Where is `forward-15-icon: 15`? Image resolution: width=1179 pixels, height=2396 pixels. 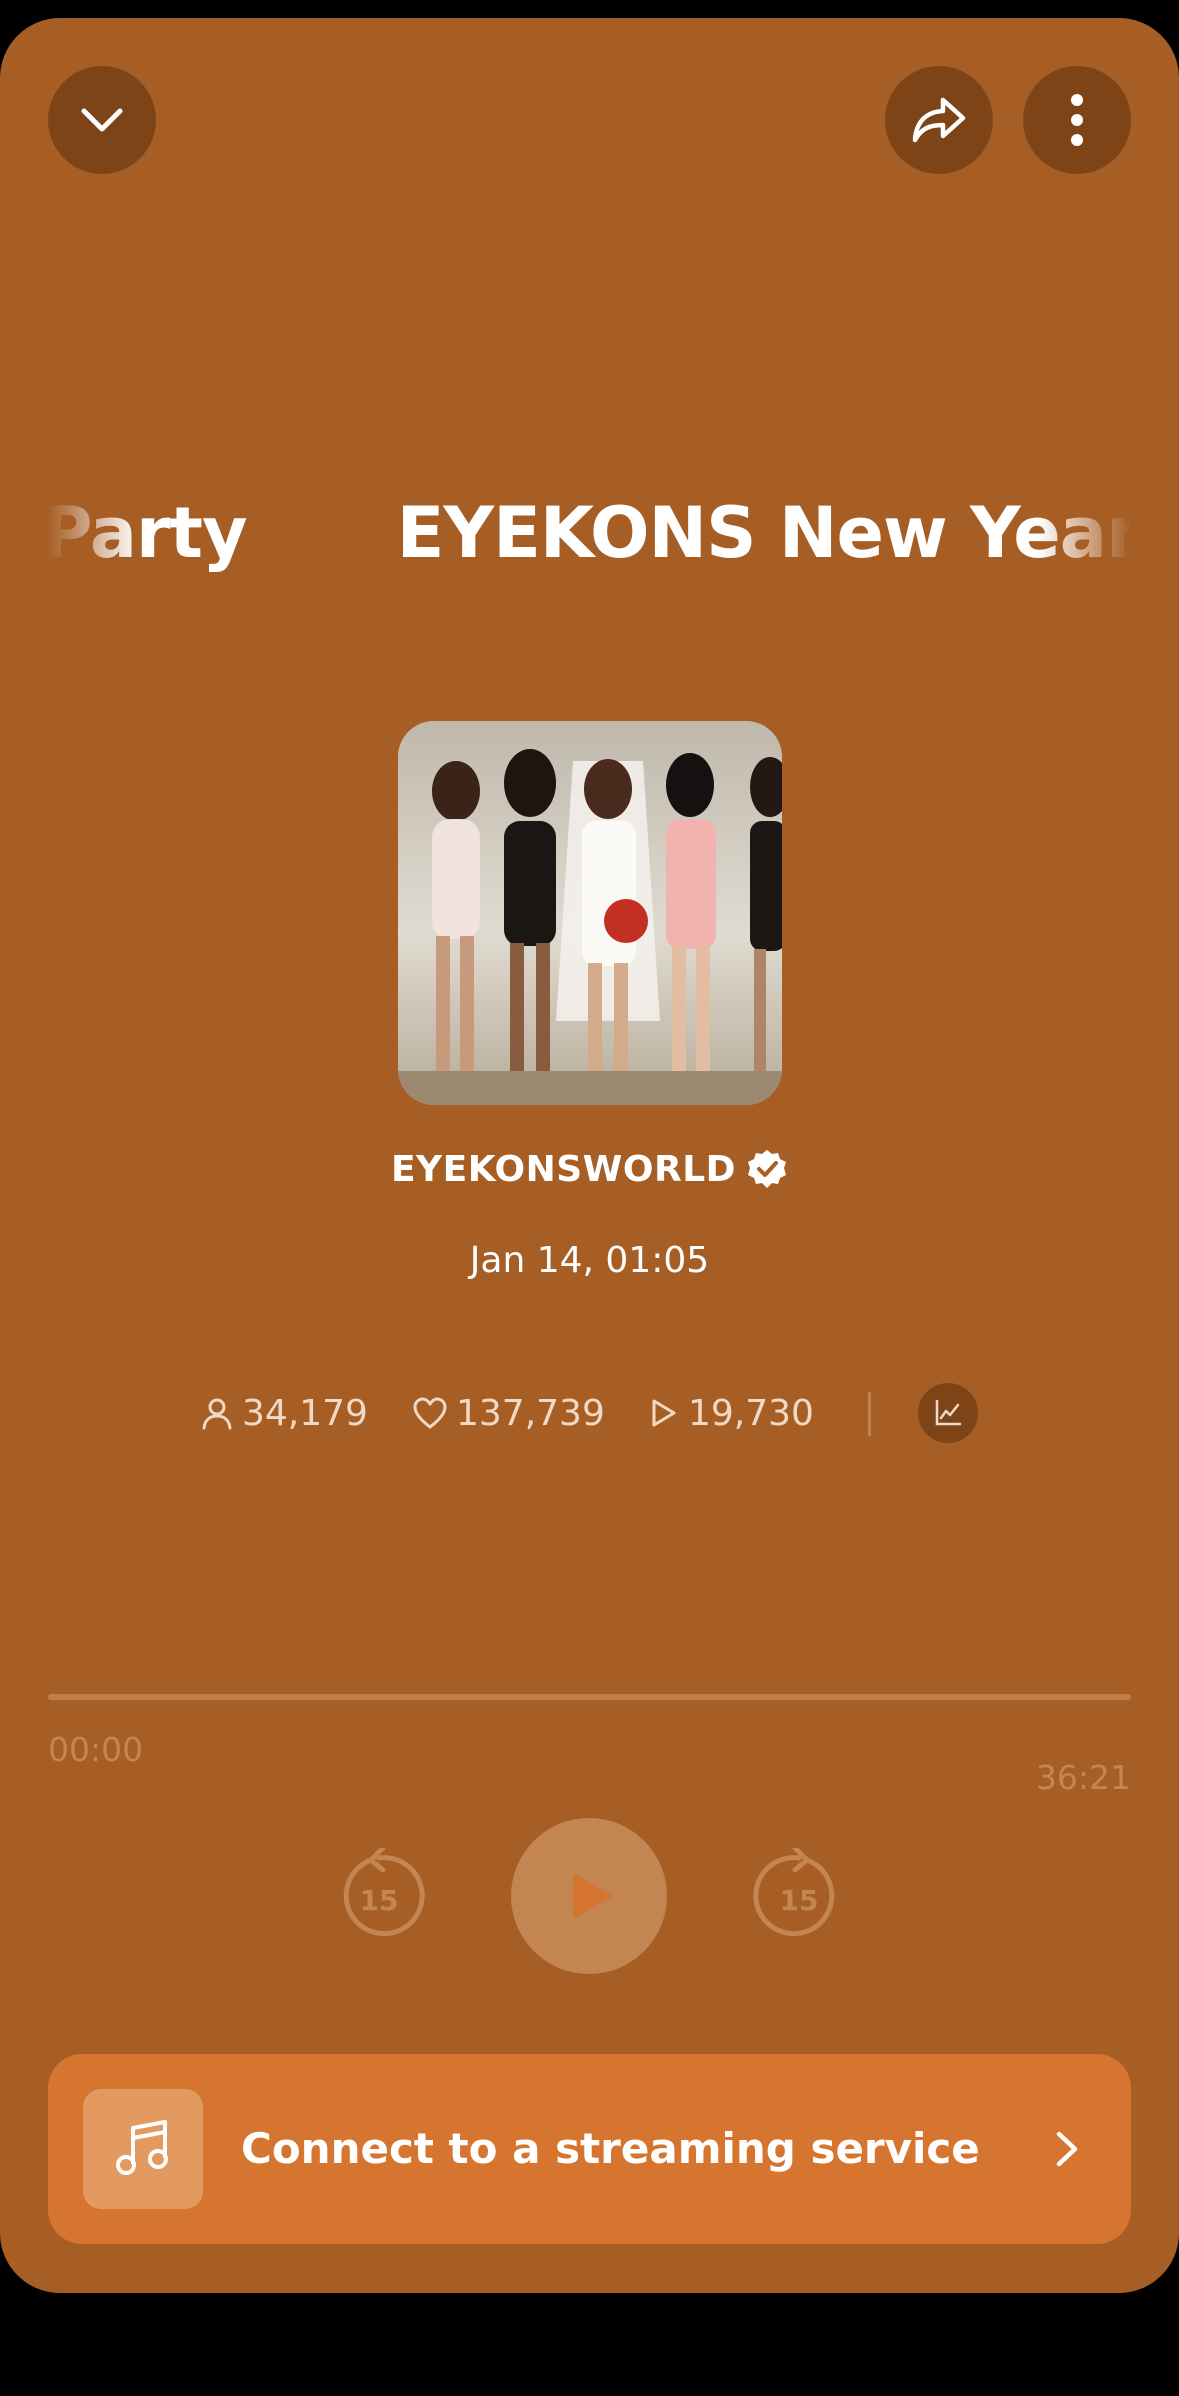 forward-15-icon: 15 is located at coordinates (794, 1891).